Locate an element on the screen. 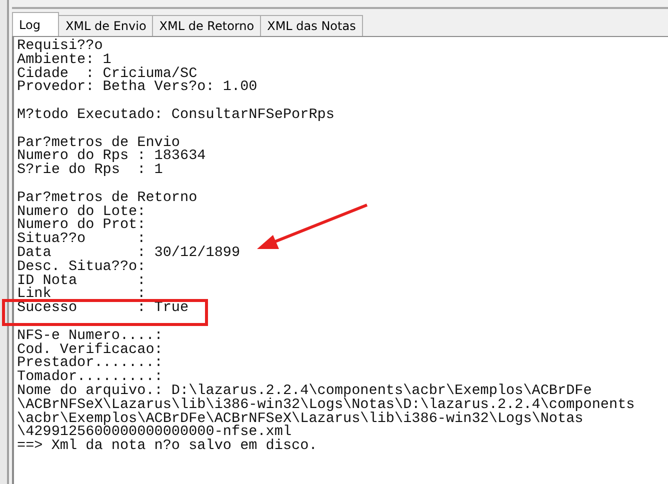 Image resolution: width=668 pixels, height=484 pixels. log-line: Provedor: Betha Vers?o: 1.00 is located at coordinates (137, 88).